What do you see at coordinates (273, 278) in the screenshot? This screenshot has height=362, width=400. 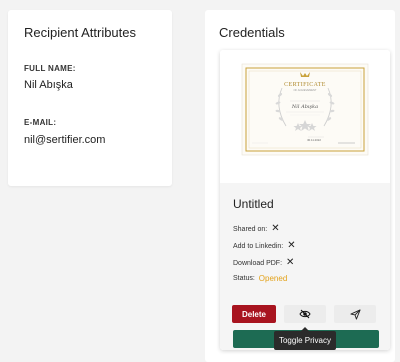 I see `status-value: Opened` at bounding box center [273, 278].